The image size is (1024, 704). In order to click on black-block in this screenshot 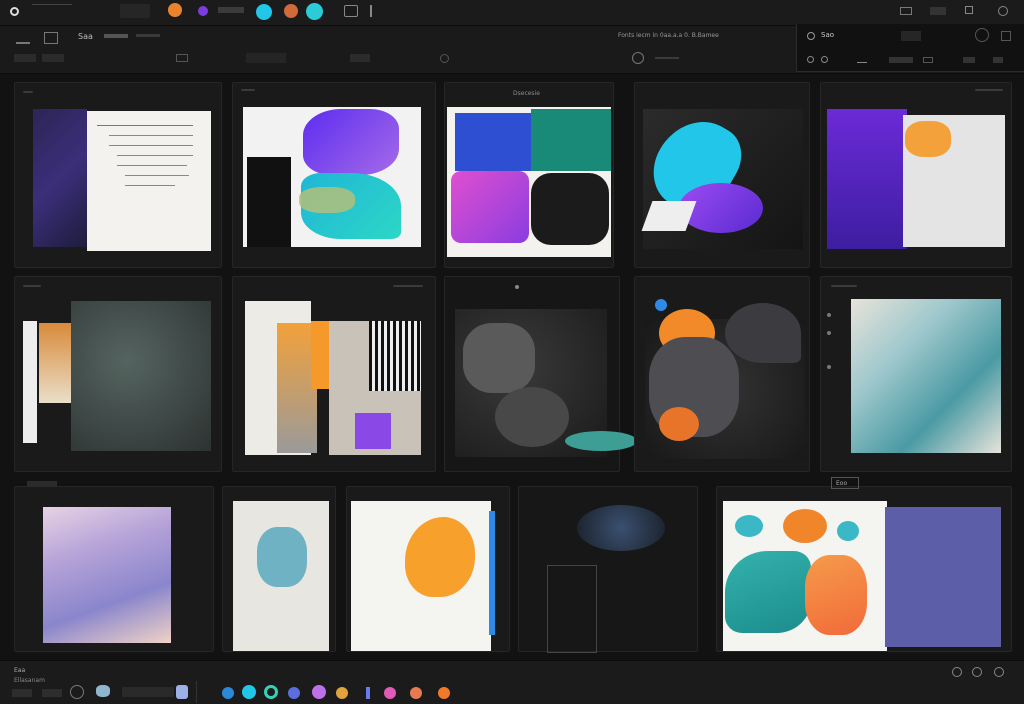, I will do `click(269, 202)`.